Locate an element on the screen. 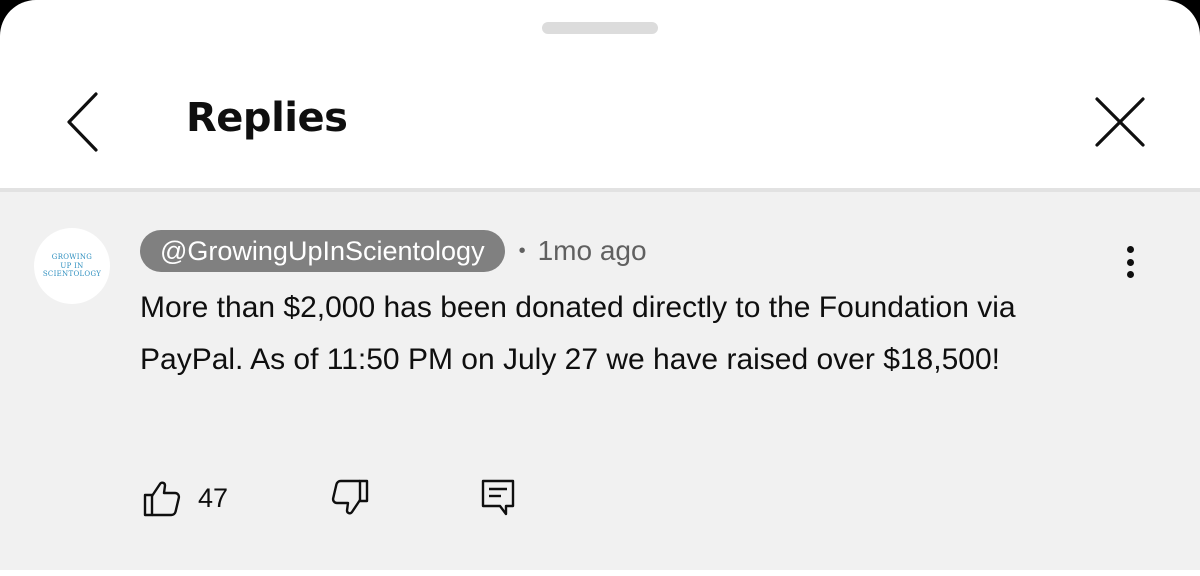 Image resolution: width=1200 pixels, height=576 pixels. close-button is located at coordinates (1120, 122).